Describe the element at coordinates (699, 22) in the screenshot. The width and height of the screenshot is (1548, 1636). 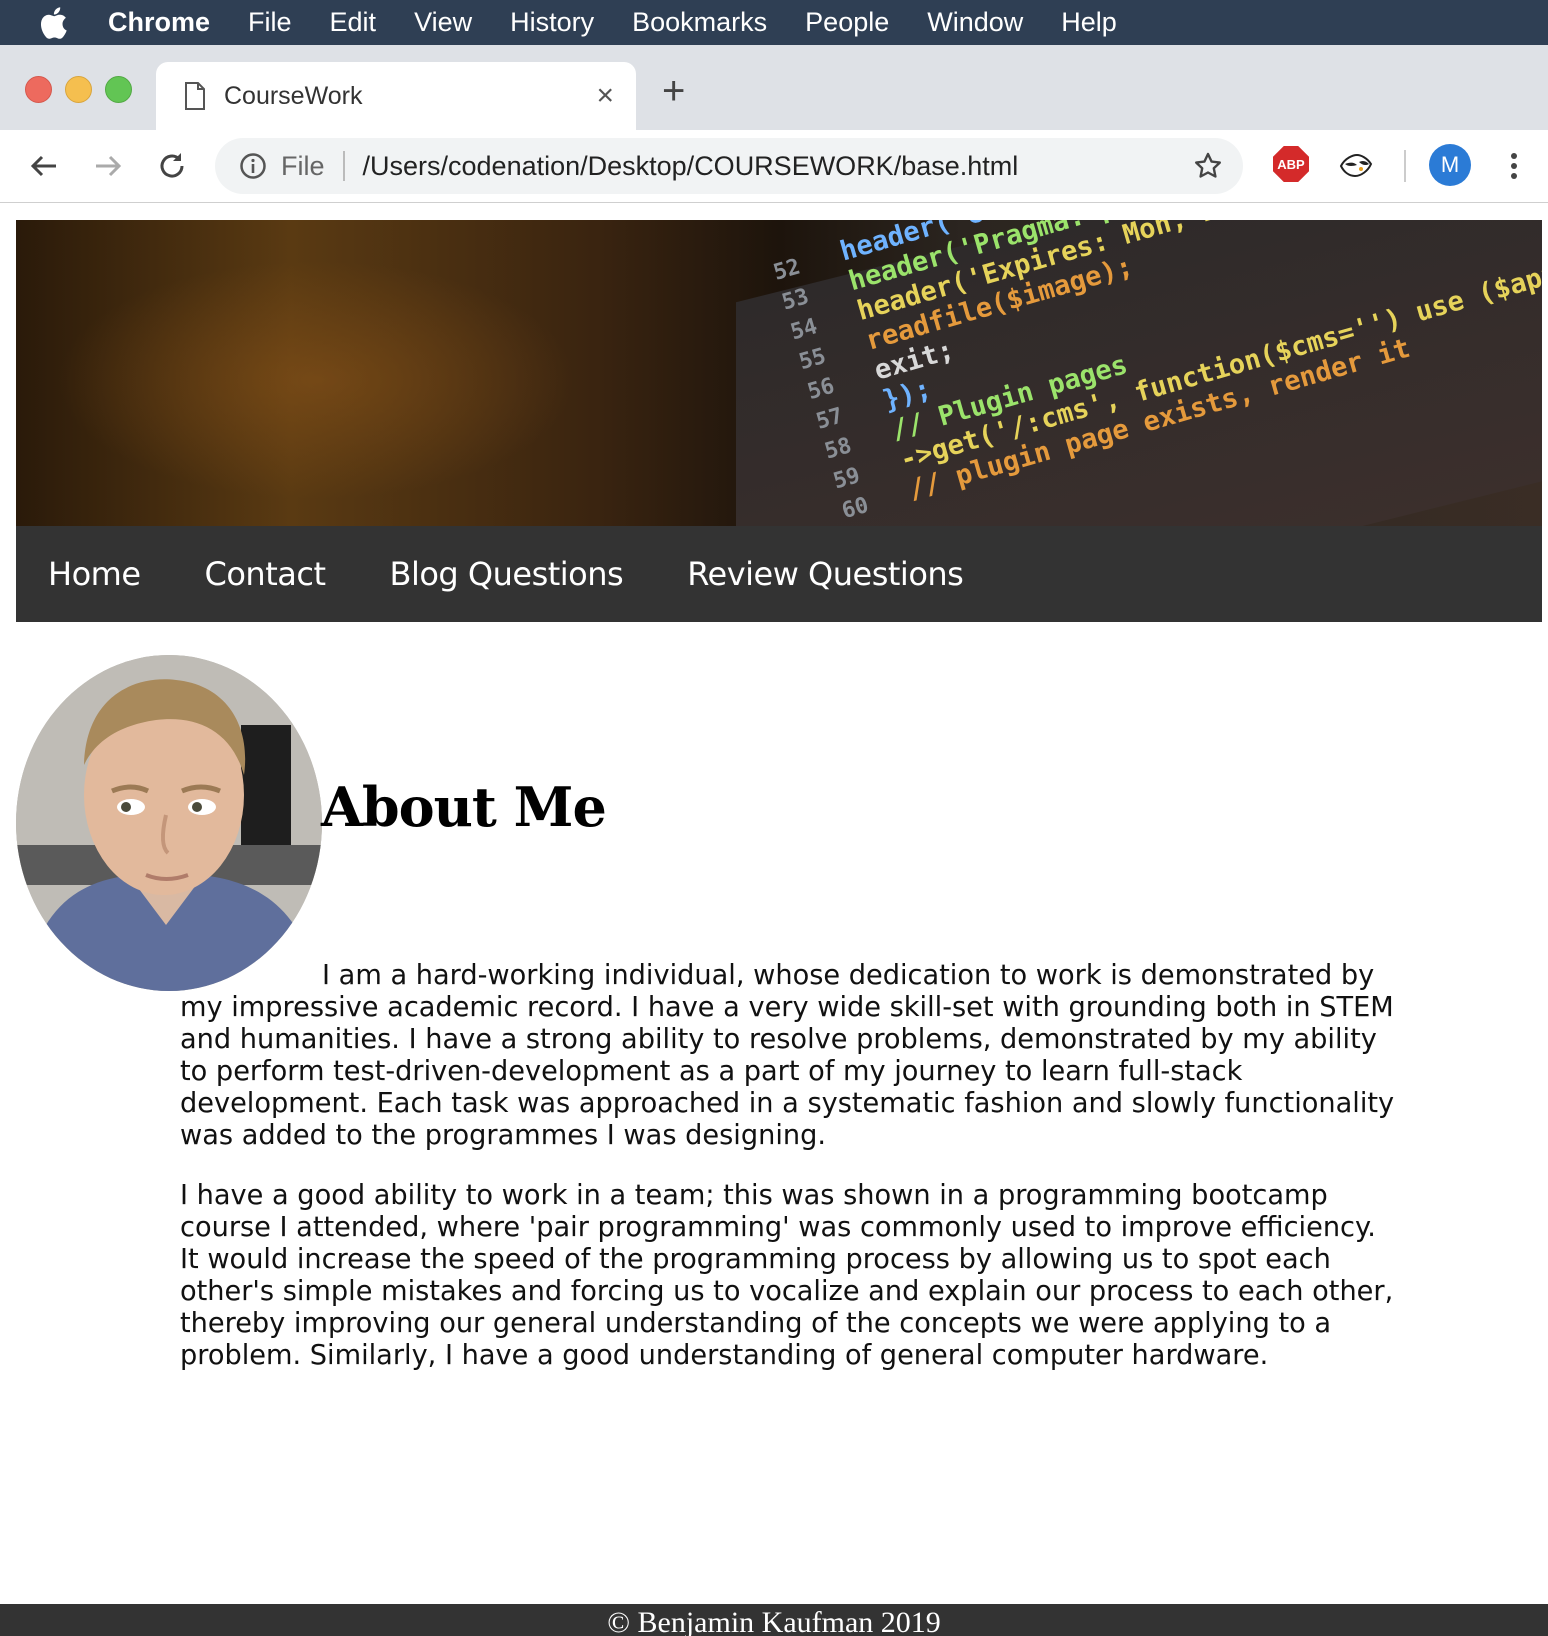
I see `menu-bookmarks: Bookmarks` at that location.